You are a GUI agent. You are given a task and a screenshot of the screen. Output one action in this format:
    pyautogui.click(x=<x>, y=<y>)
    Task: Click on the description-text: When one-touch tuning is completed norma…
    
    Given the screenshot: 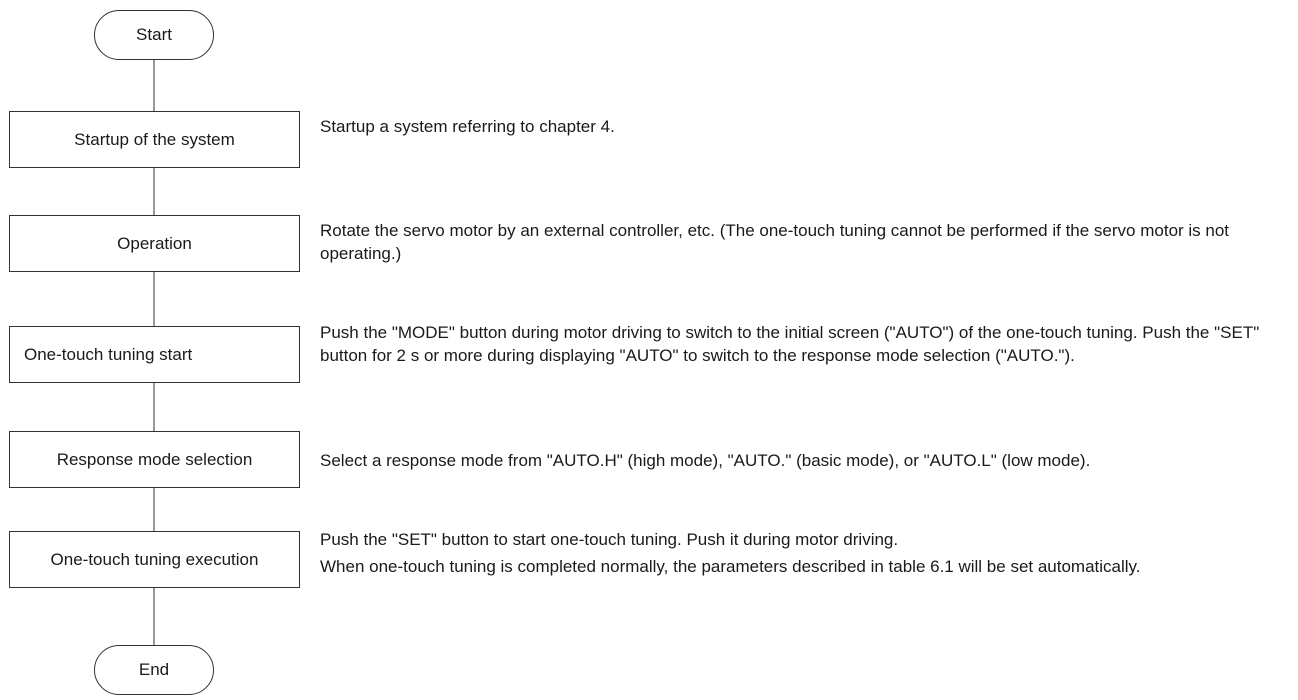 What is the action you would take?
    pyautogui.click(x=730, y=566)
    